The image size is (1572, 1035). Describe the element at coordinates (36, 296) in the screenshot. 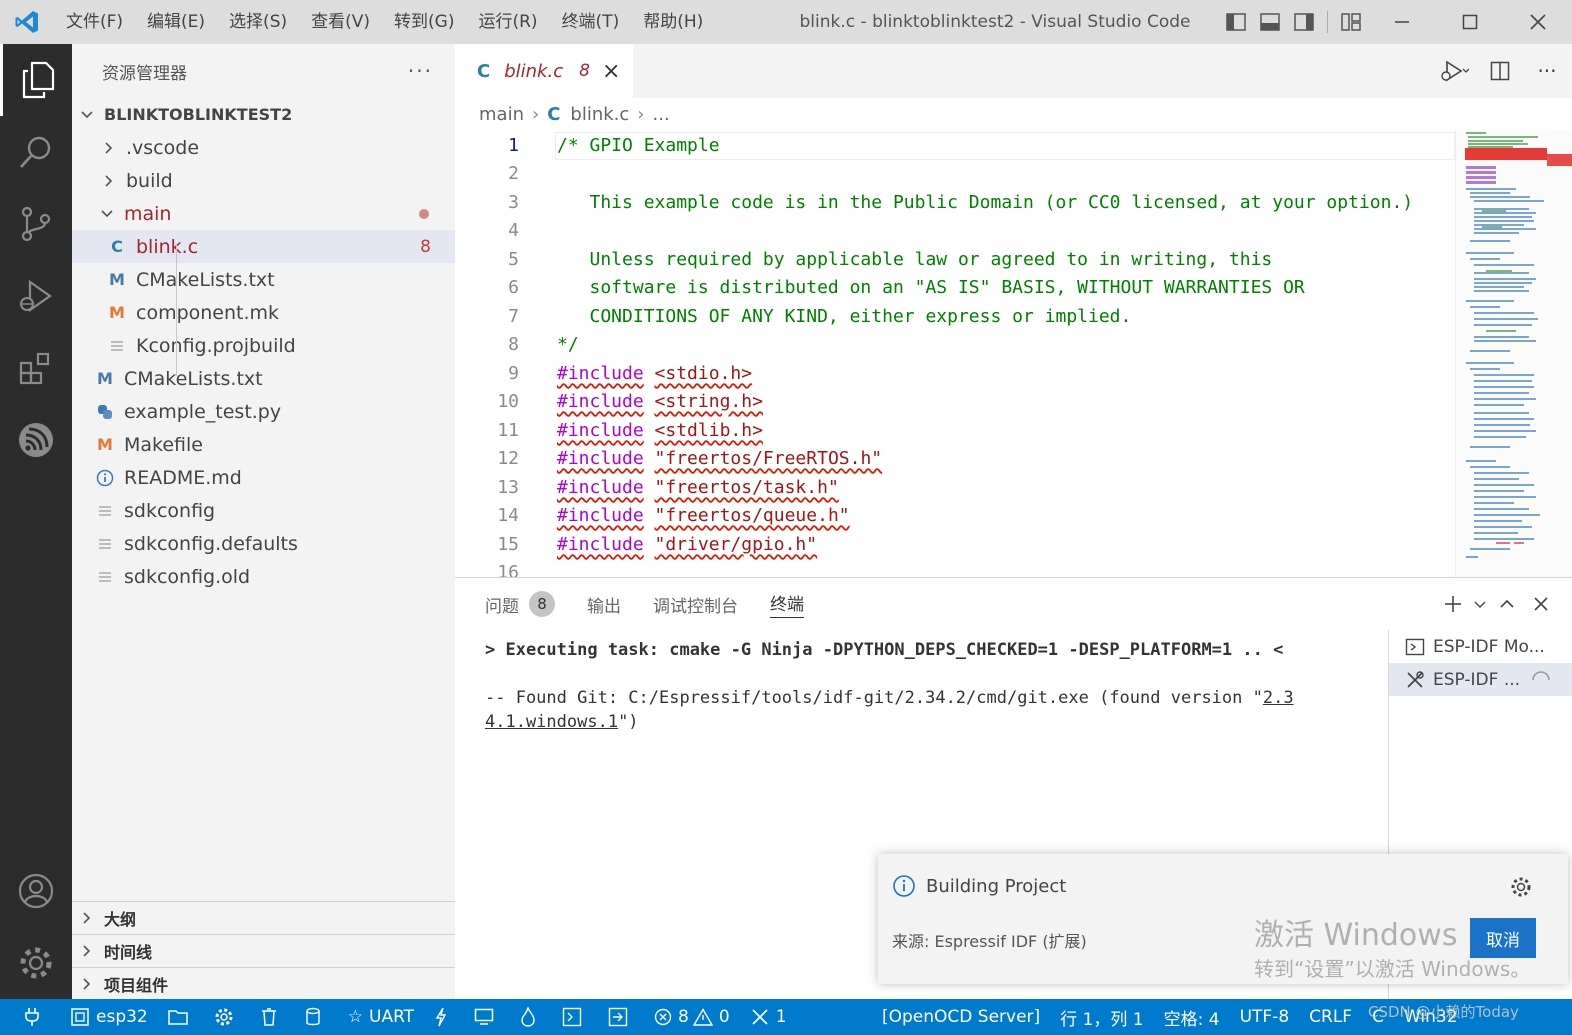

I see `run-debug-icon` at that location.